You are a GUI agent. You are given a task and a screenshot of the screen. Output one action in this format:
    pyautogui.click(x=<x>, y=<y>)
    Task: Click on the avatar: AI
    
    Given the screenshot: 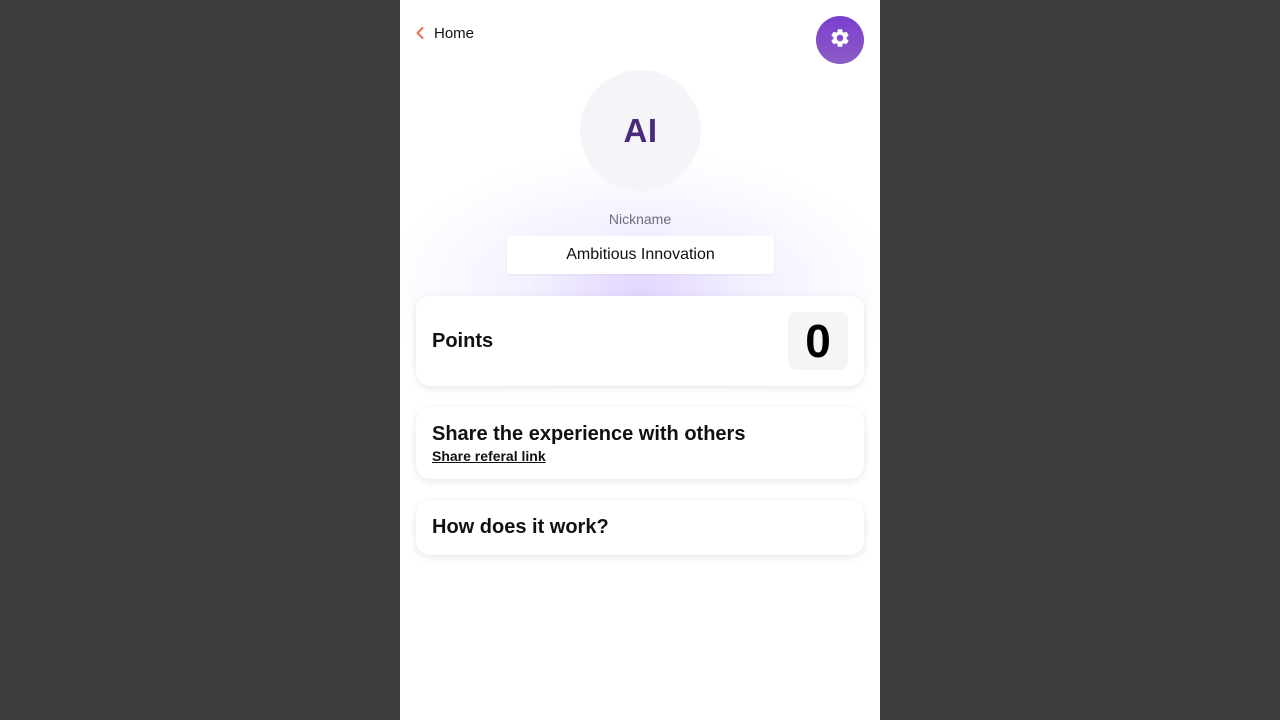 What is the action you would take?
    pyautogui.click(x=640, y=130)
    